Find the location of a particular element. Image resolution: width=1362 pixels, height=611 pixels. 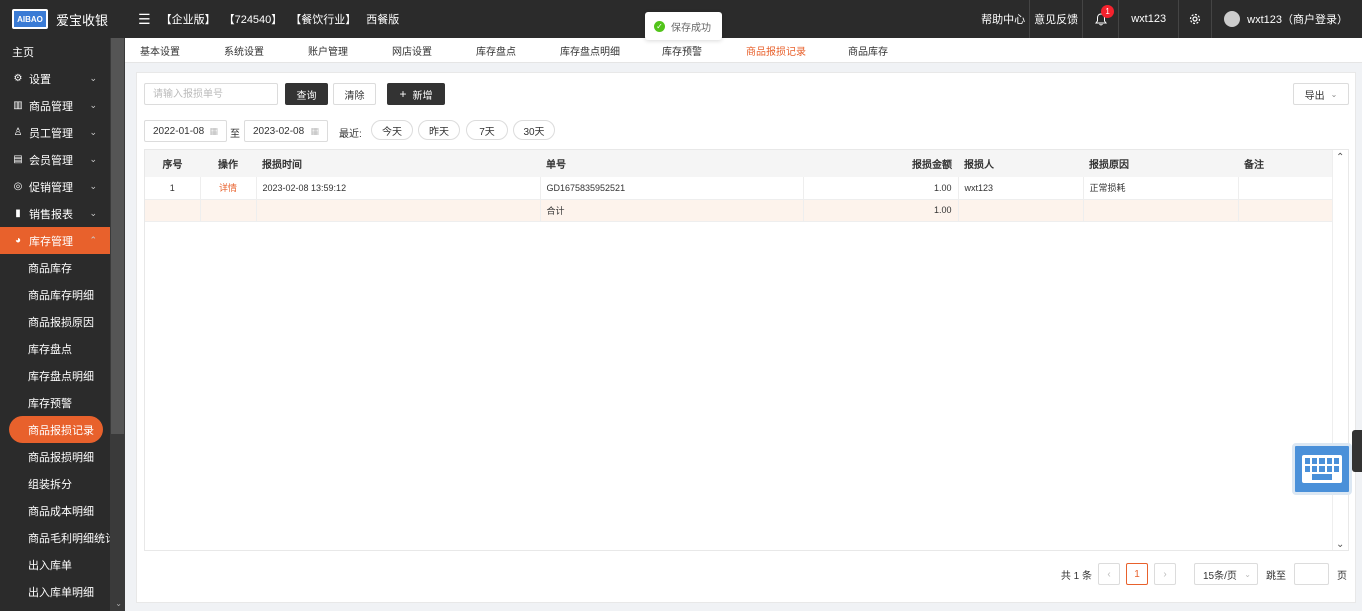

avatar is located at coordinates (1232, 19).